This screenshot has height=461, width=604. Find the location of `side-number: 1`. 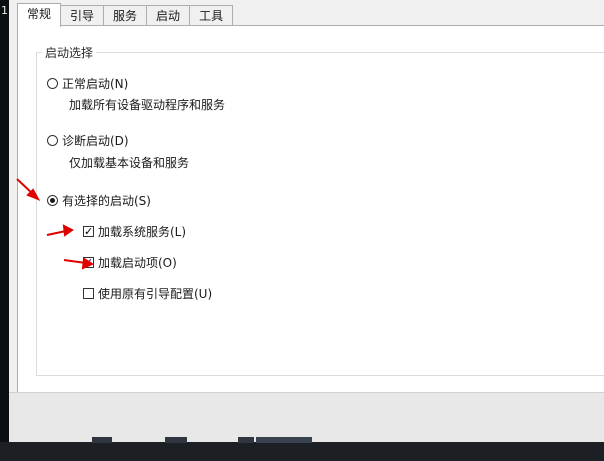

side-number: 1 is located at coordinates (4, 10).